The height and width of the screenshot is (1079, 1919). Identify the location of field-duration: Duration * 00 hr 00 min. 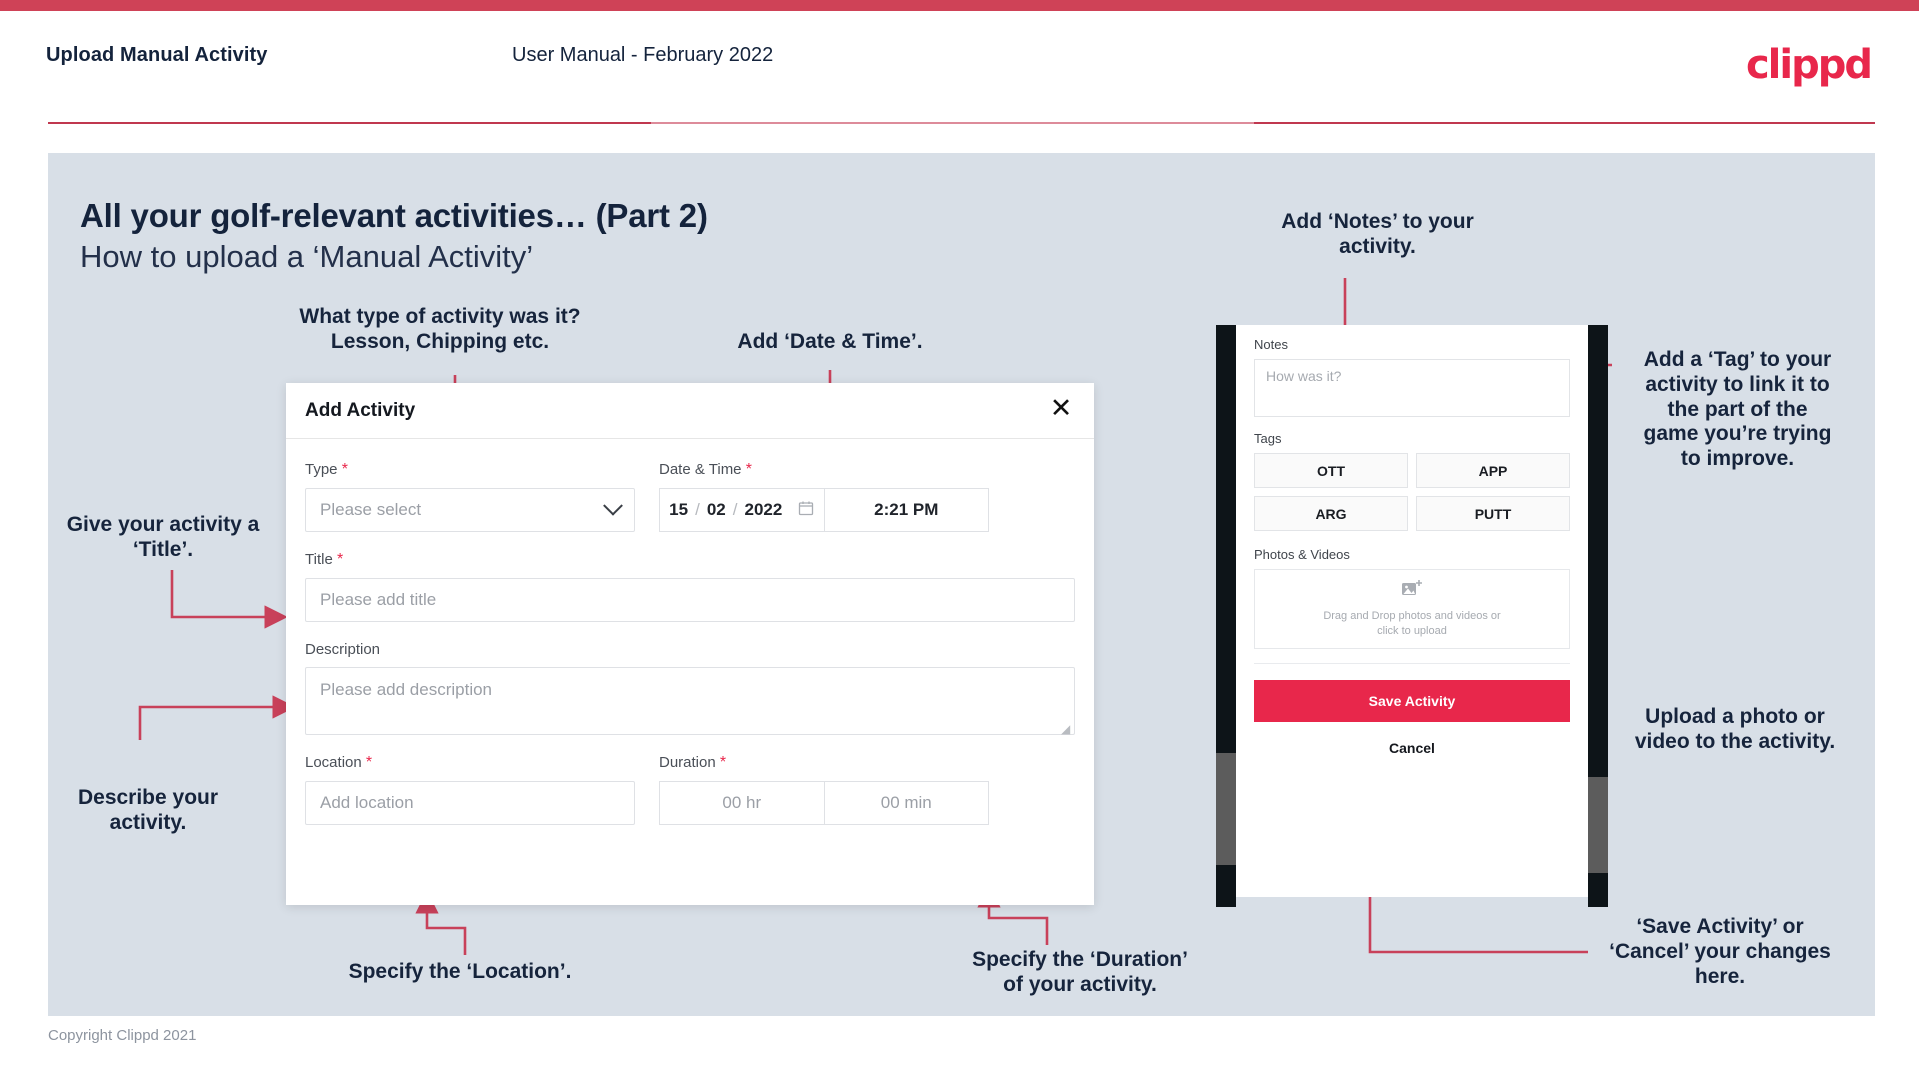
(824, 789).